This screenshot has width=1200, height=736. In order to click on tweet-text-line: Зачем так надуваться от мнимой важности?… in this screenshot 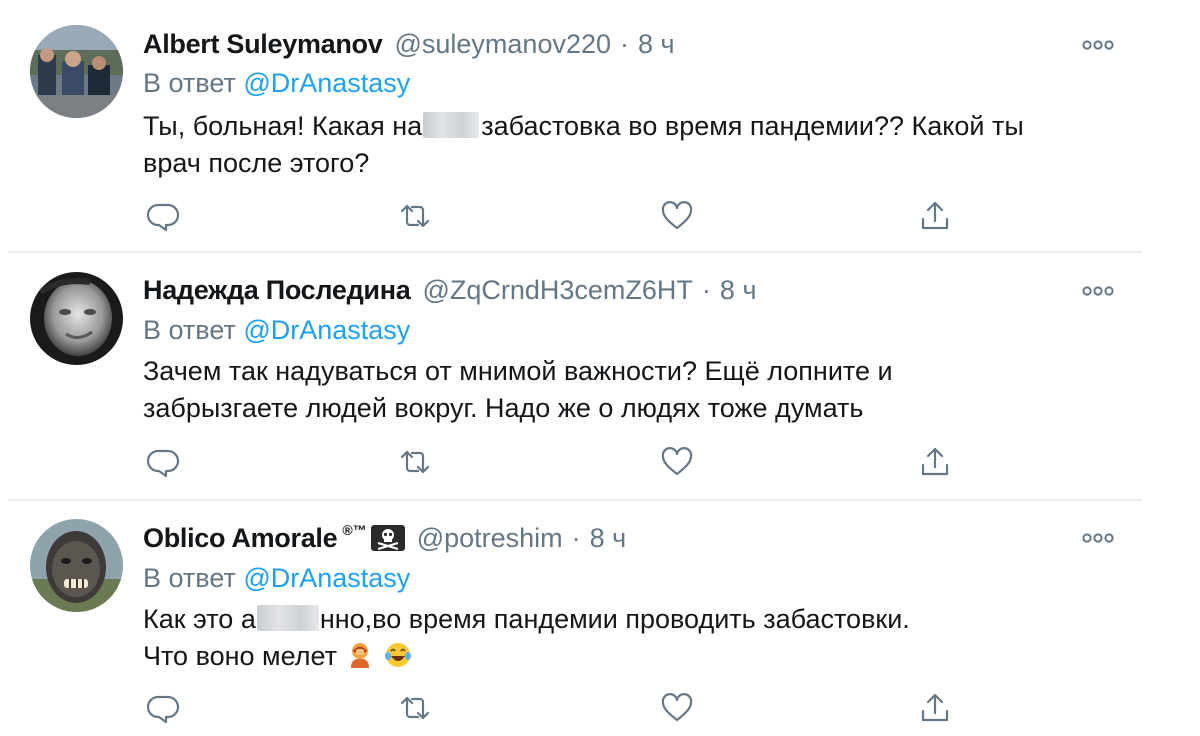, I will do `click(518, 371)`.